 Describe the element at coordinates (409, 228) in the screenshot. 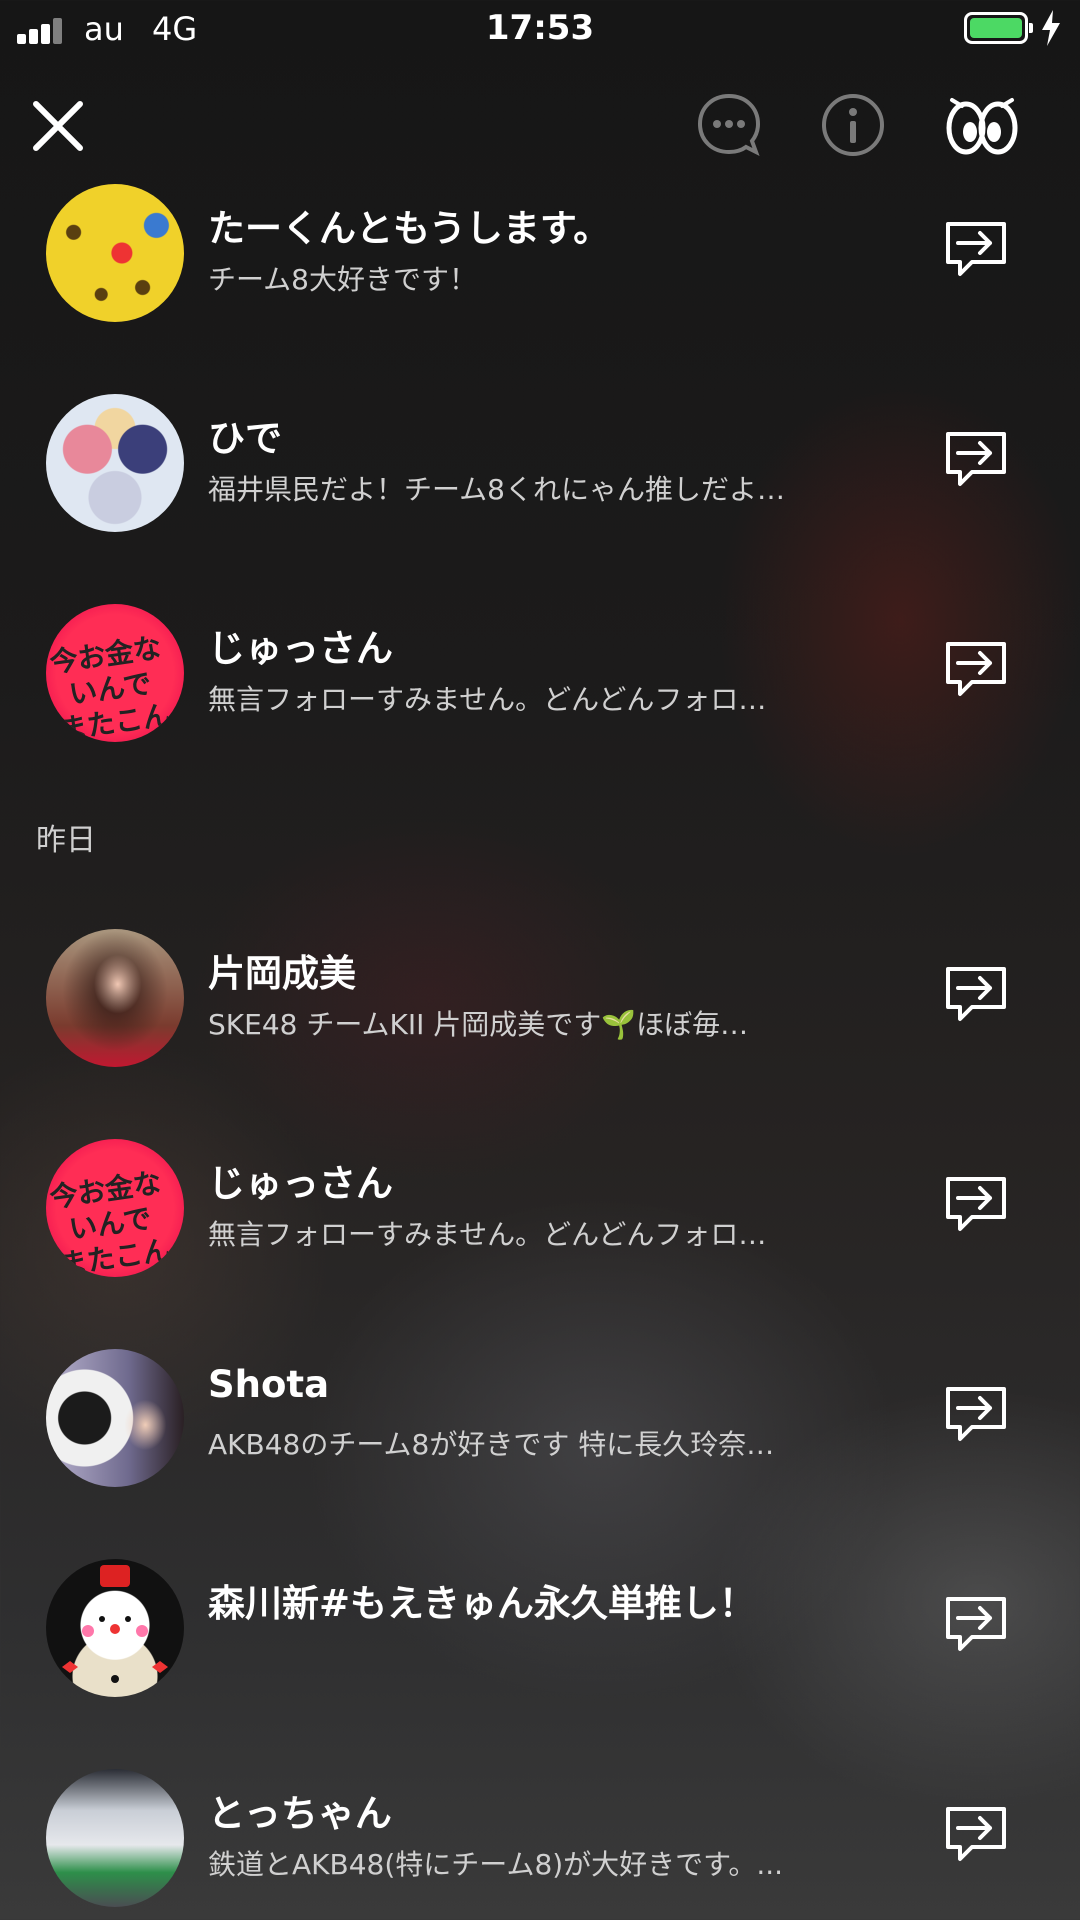

I see `user-name: たーくんともうします。` at that location.